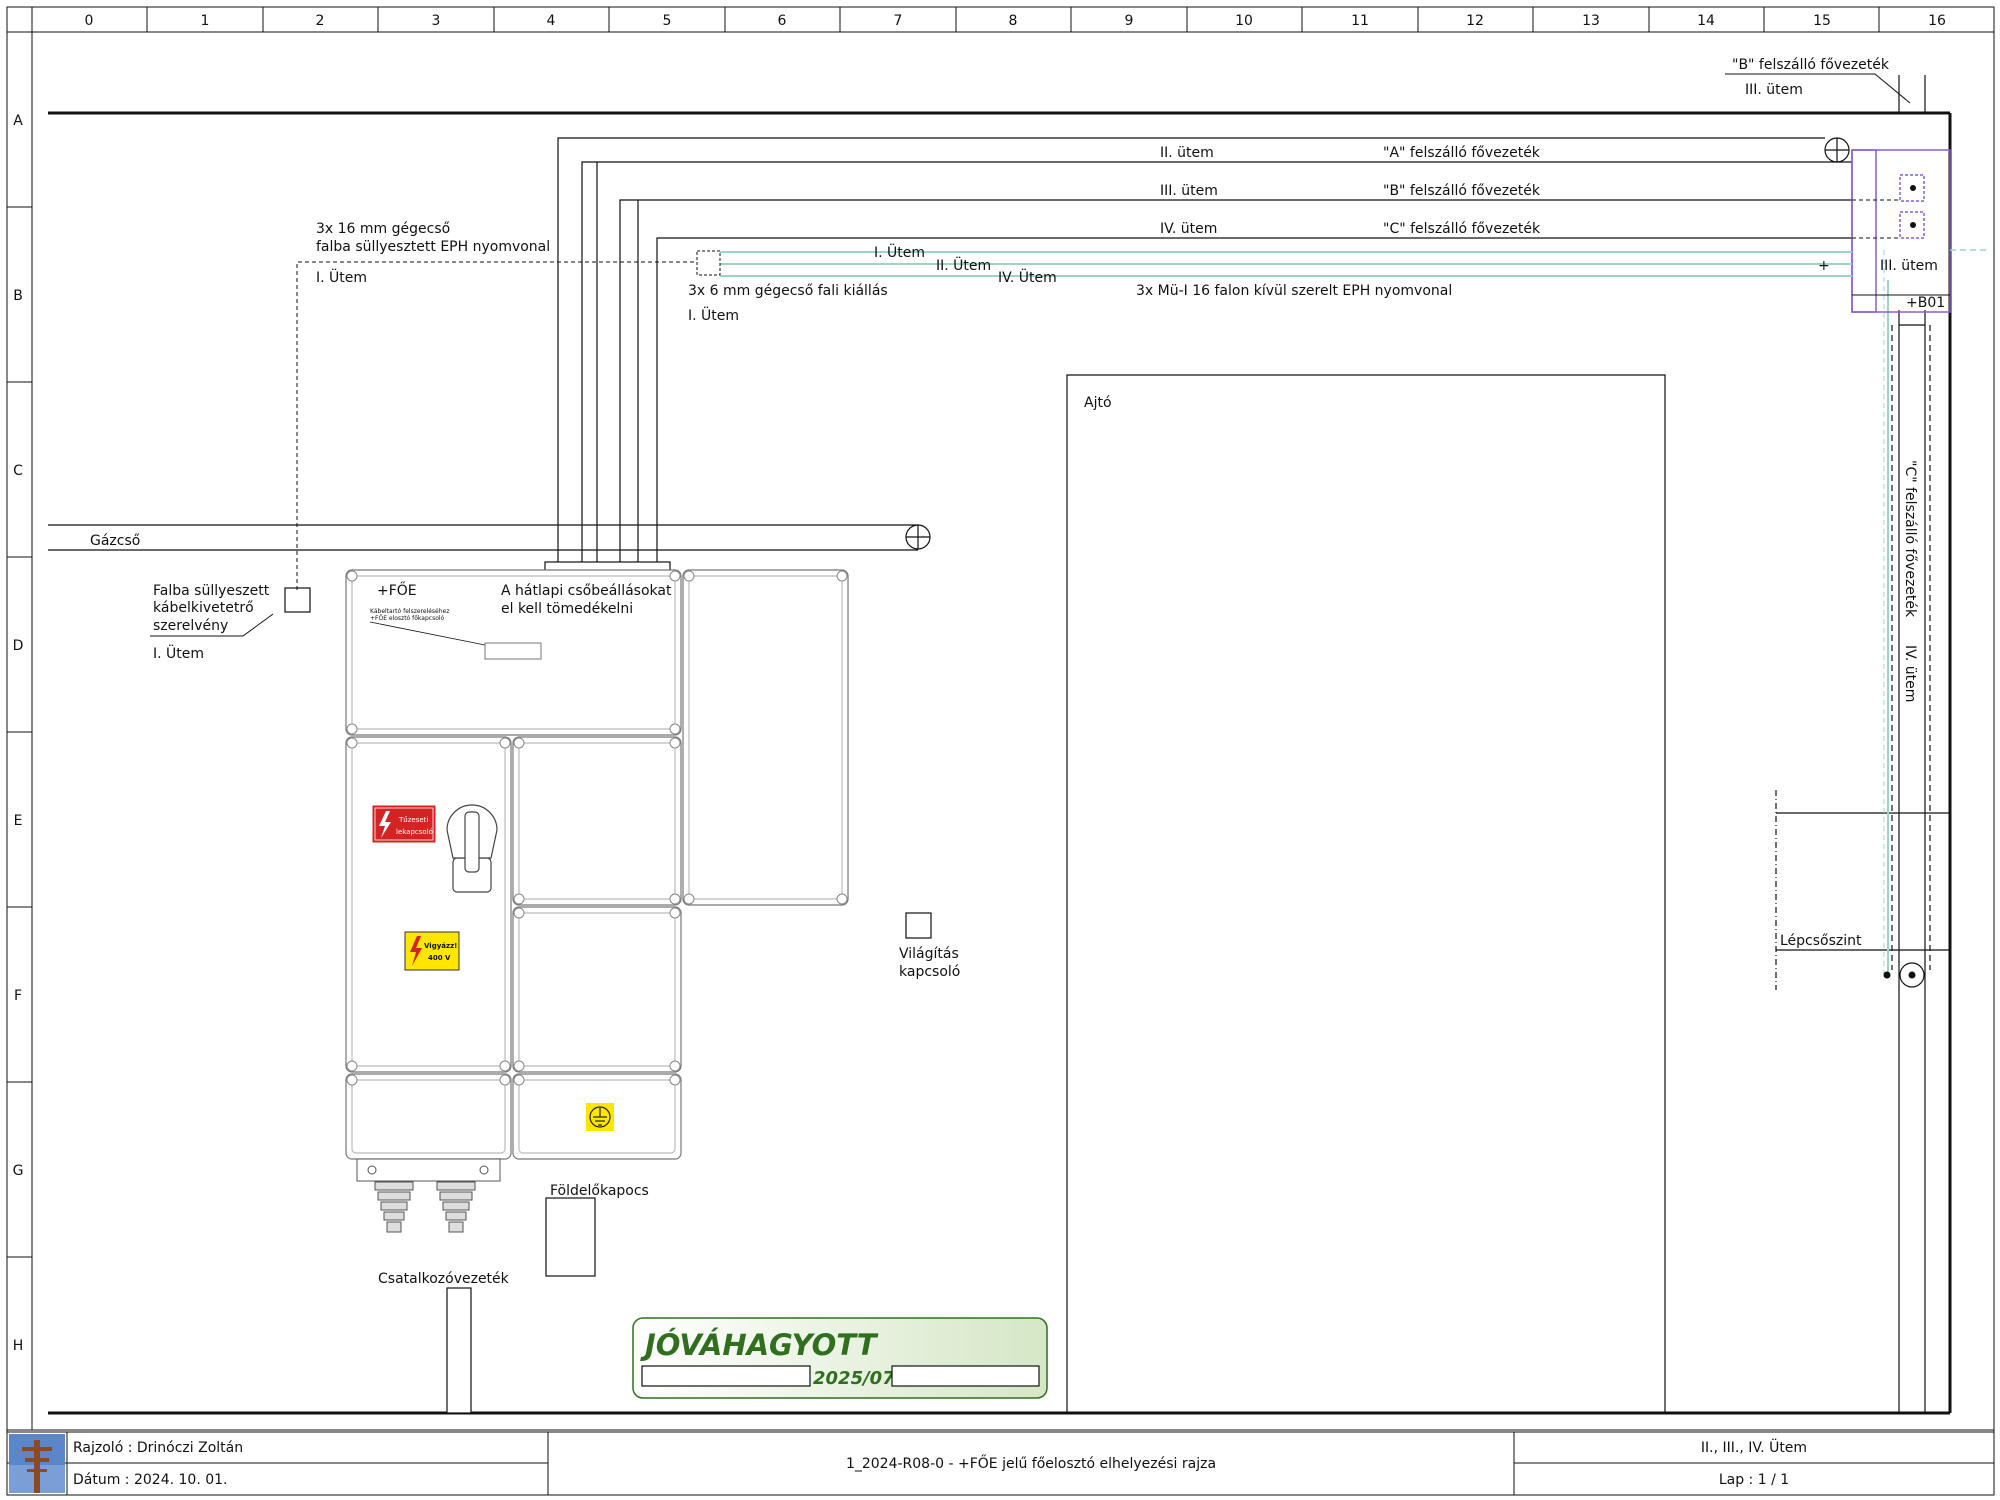 The image size is (2000, 1500). Describe the element at coordinates (782, 21) in the screenshot. I see `column-label: 6` at that location.